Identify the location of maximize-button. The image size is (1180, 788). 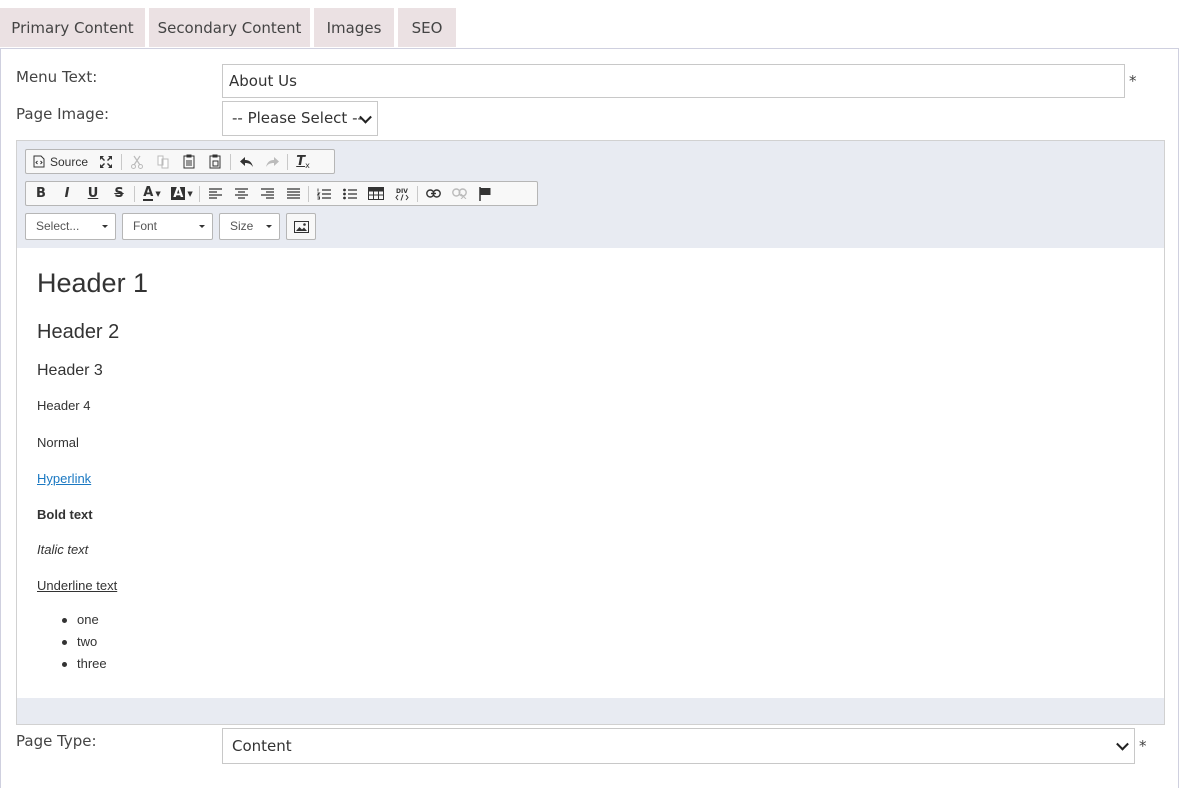
(106, 162).